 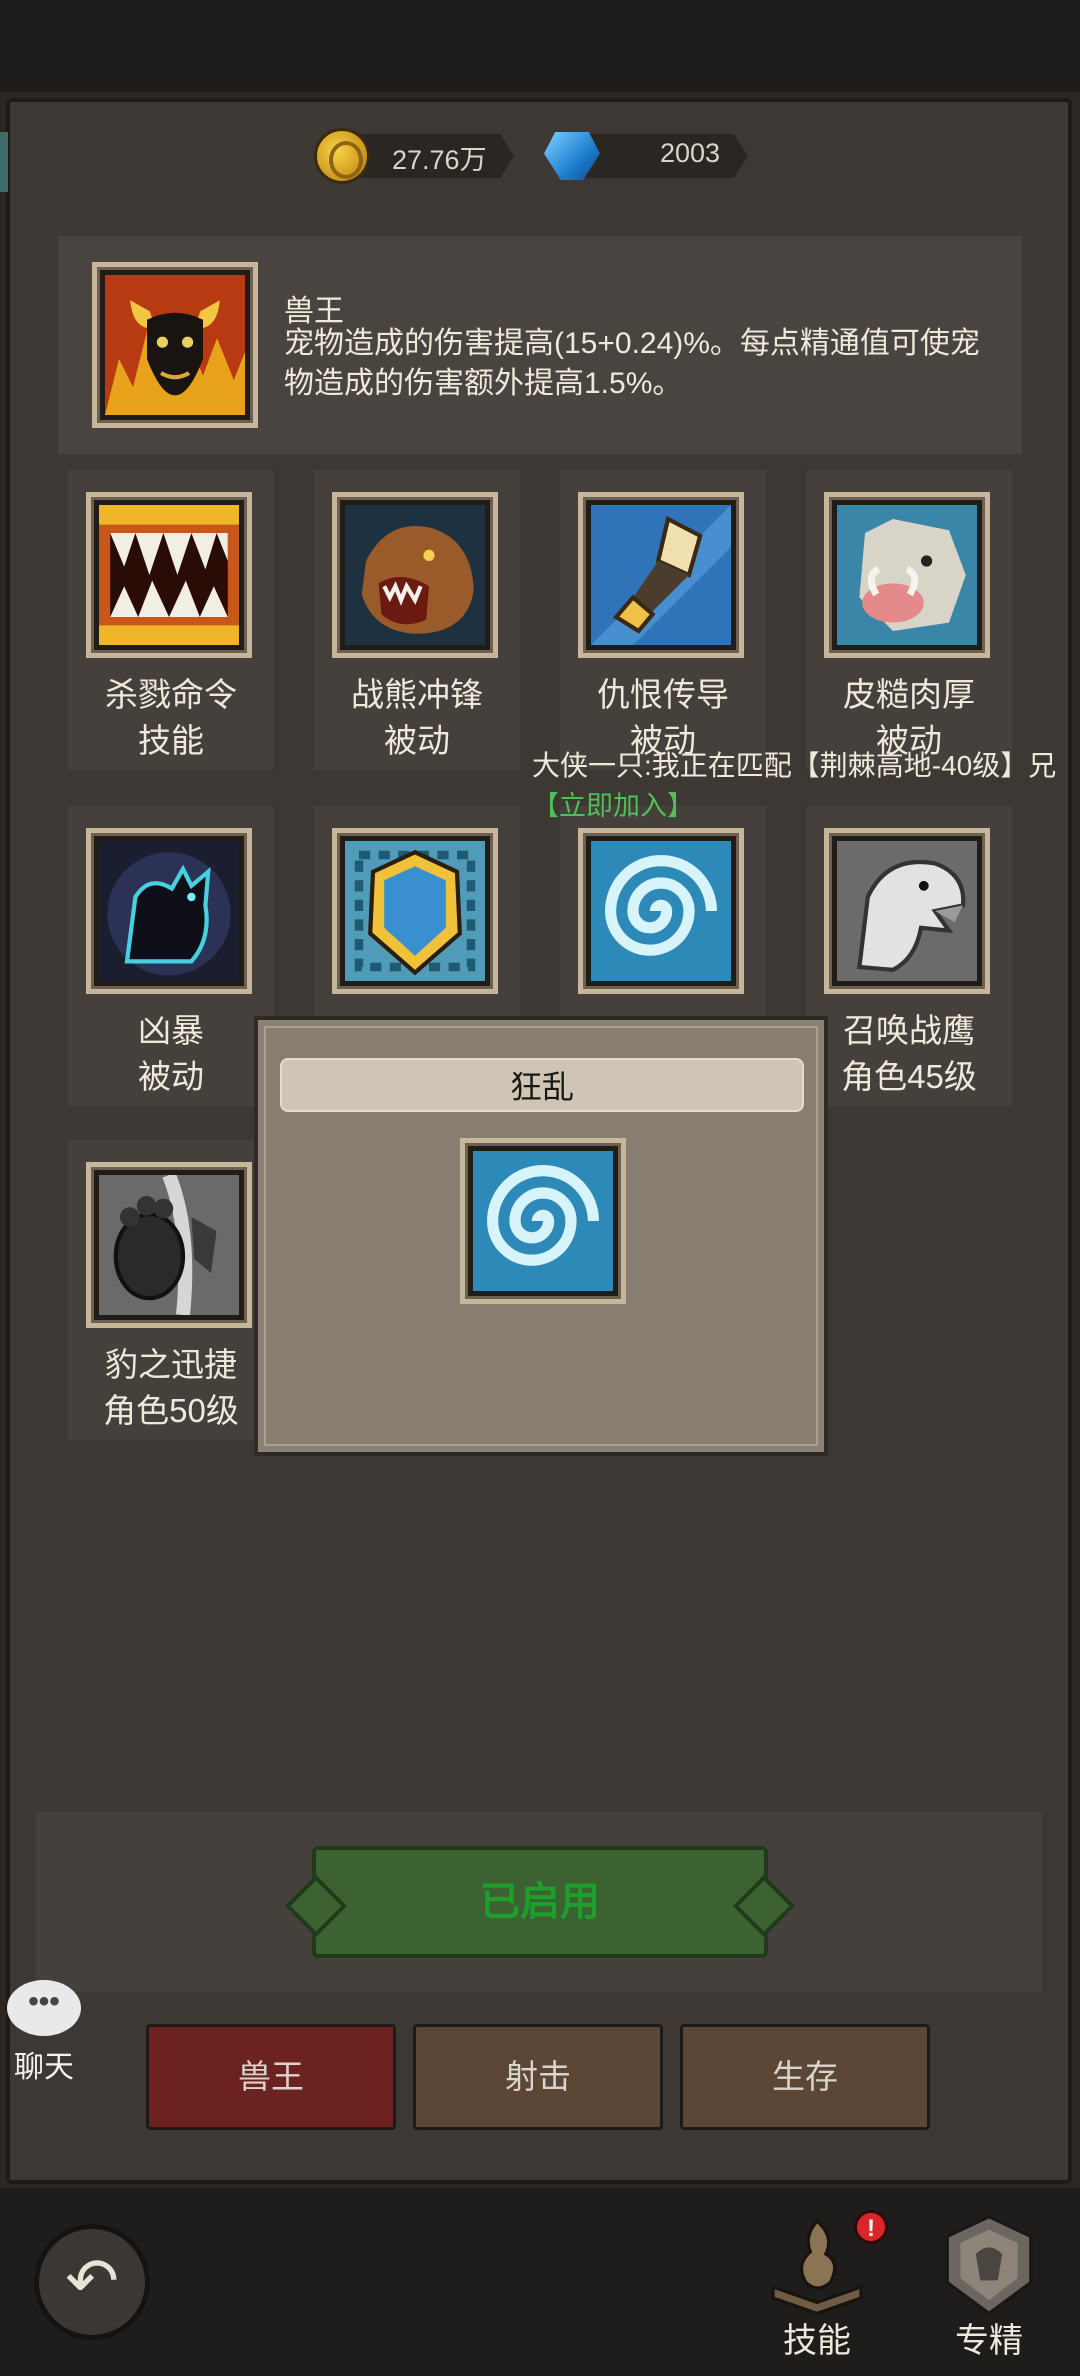 I want to click on skill-hatred-conduit: 仇恨传导 被动, so click(x=663, y=620).